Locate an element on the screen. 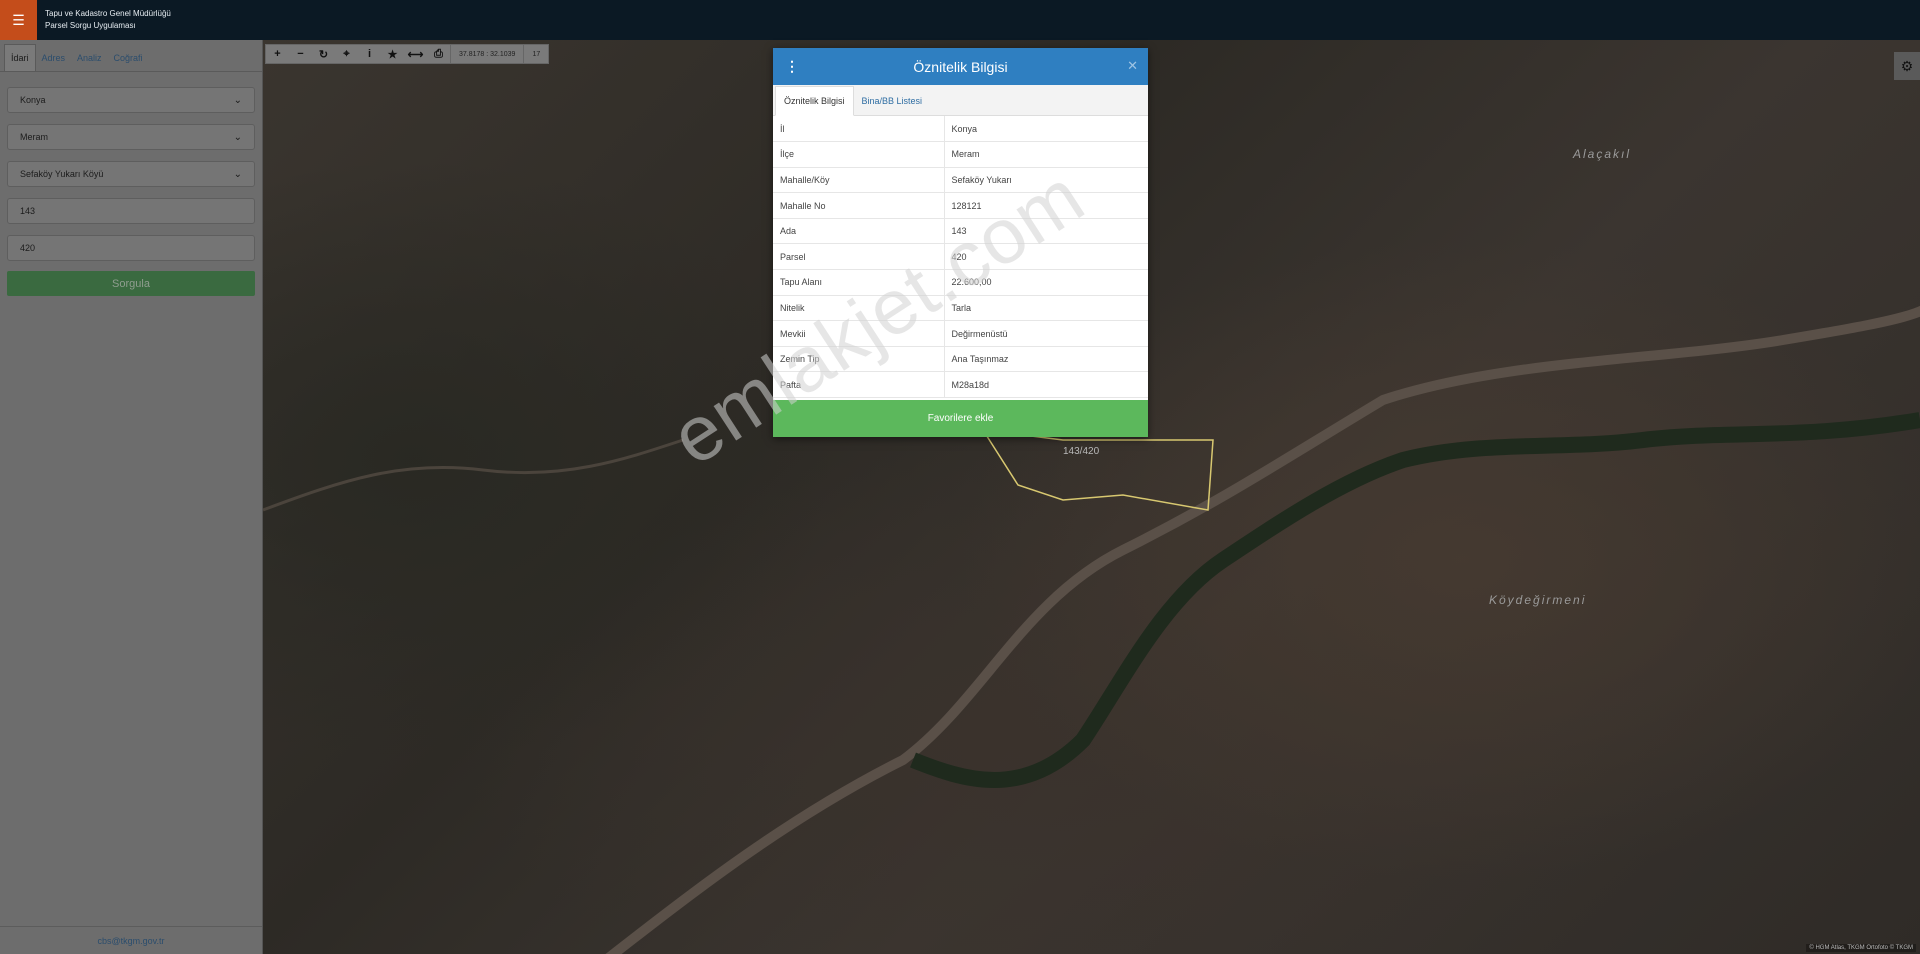  gear-icon: ⚙ is located at coordinates (1907, 65).